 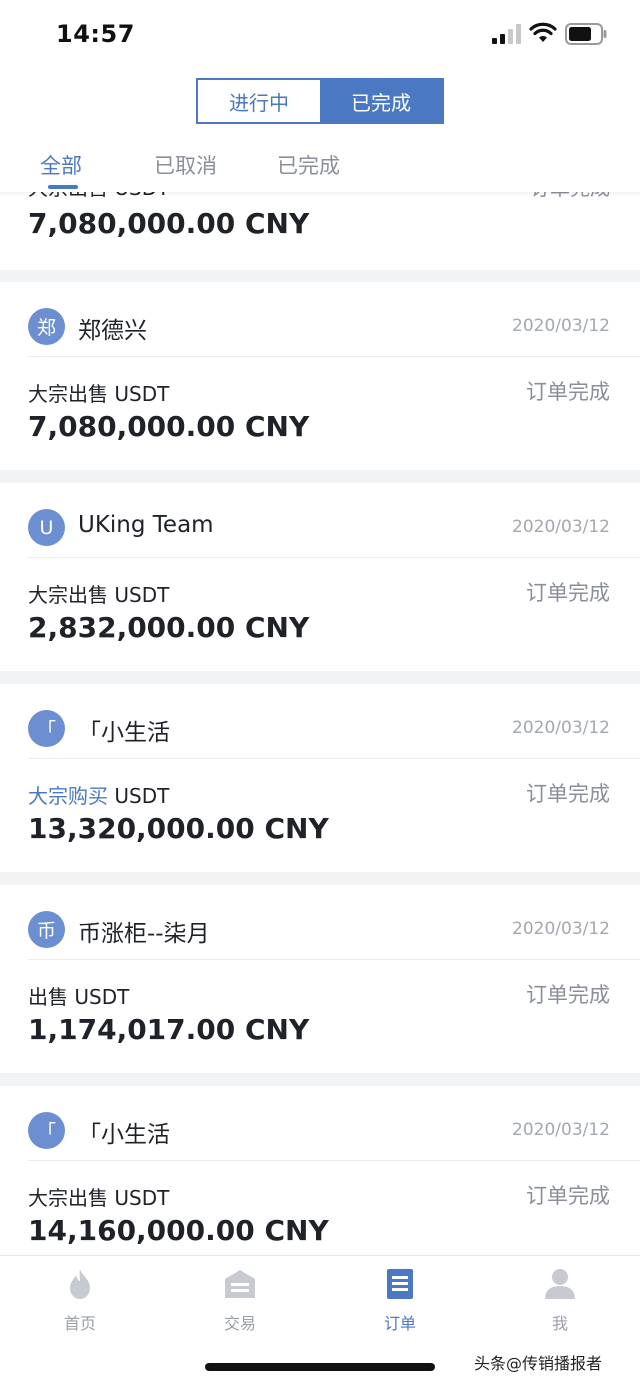 I want to click on order-type: 出售 USDT, so click(x=78, y=995).